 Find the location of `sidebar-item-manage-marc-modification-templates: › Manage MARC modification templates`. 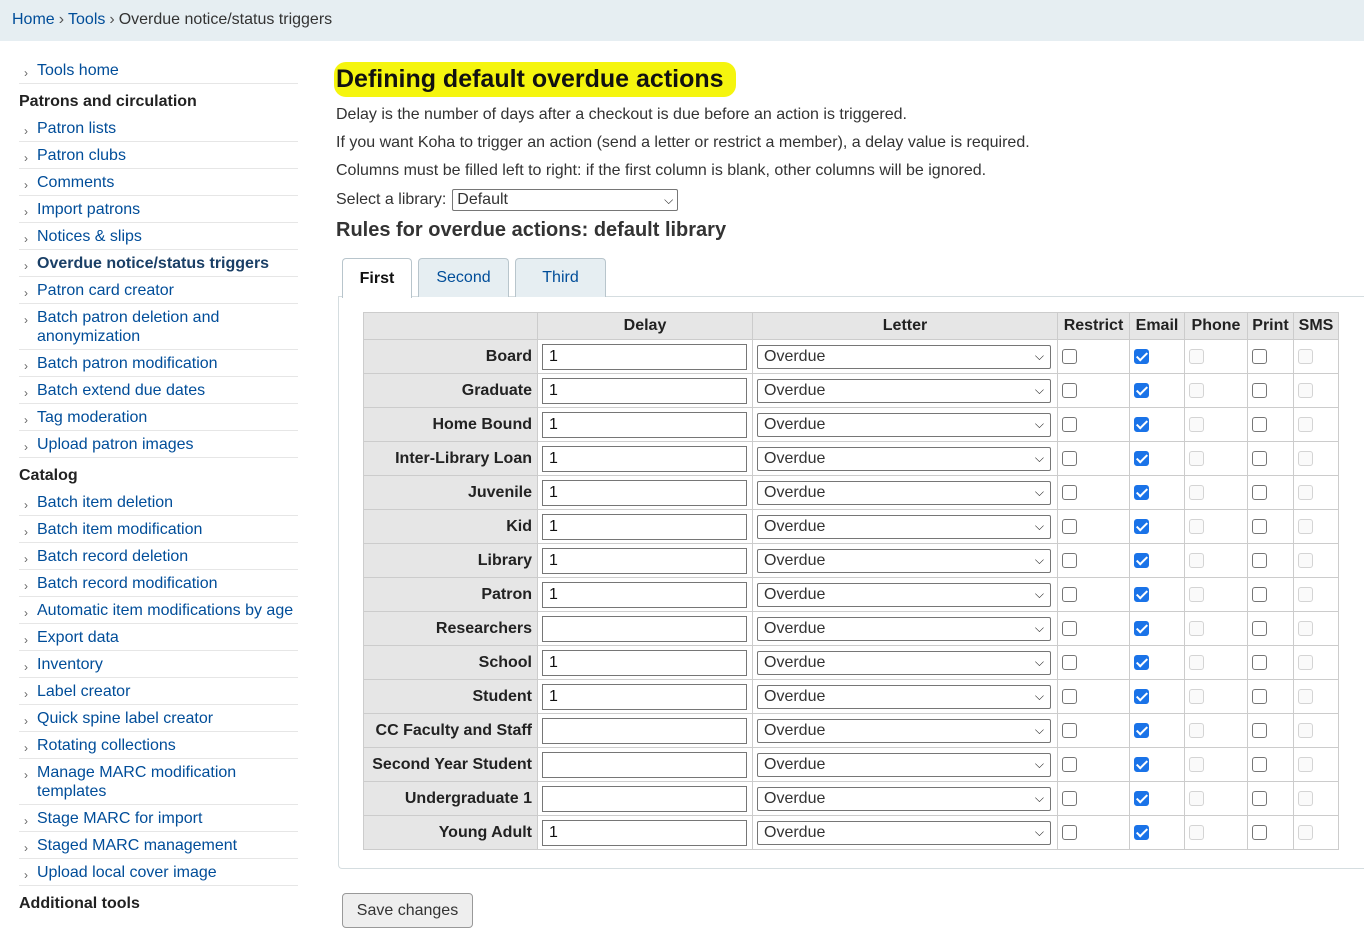

sidebar-item-manage-marc-modification-templates: › Manage MARC modification templates is located at coordinates (158, 782).